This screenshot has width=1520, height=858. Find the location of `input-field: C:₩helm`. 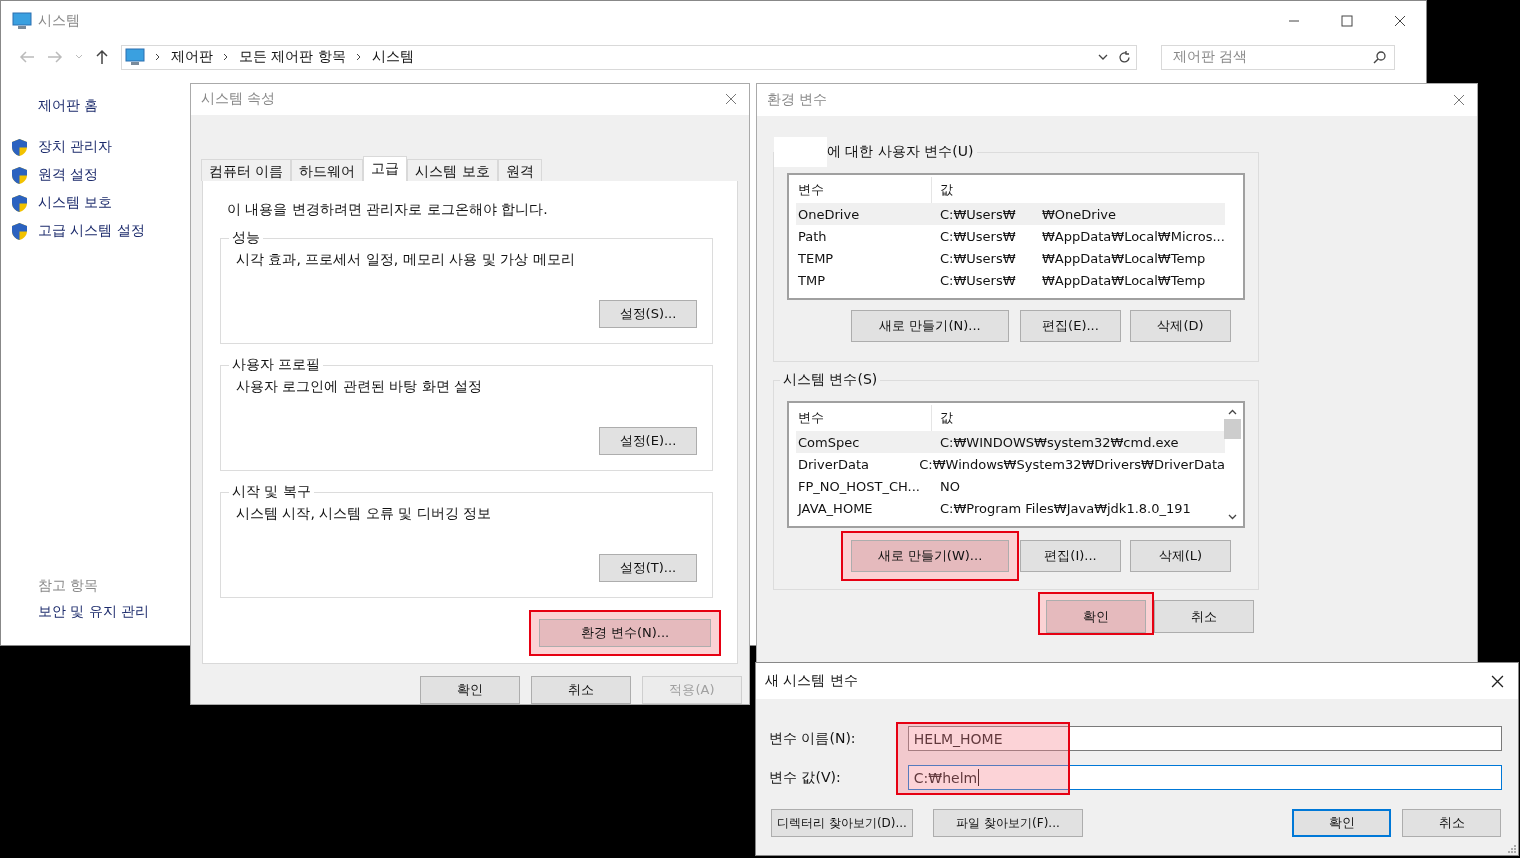

input-field: C:₩helm is located at coordinates (1204, 777).